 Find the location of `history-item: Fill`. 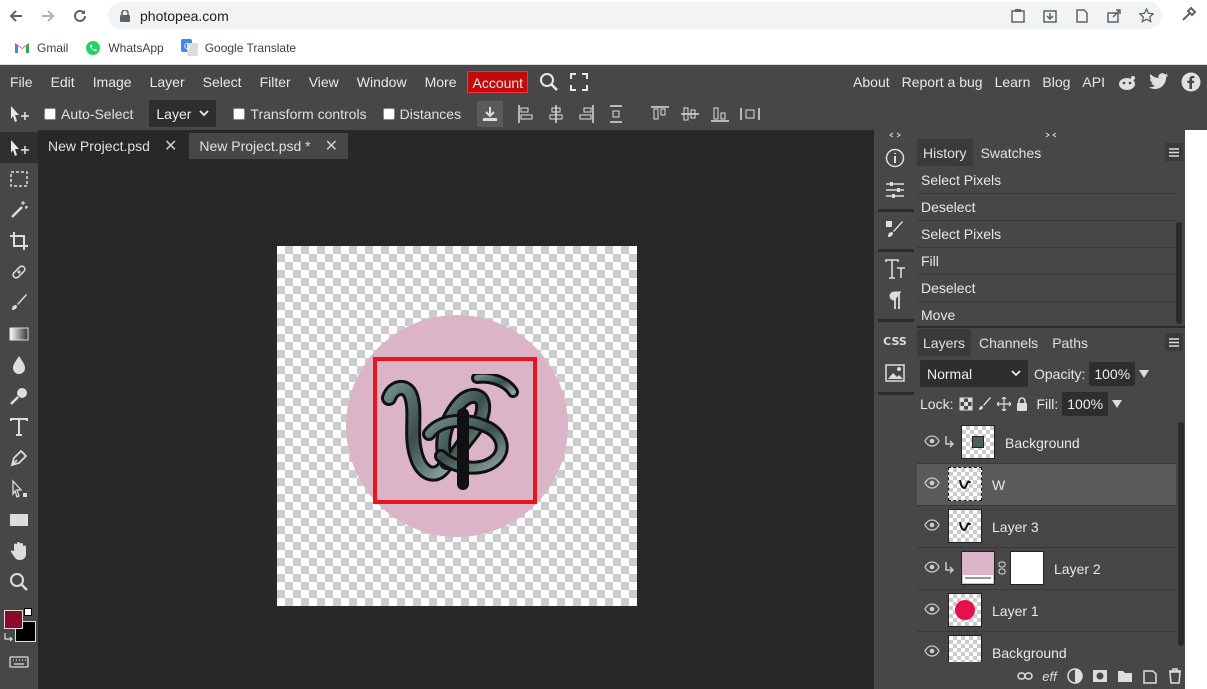

history-item: Fill is located at coordinates (1046, 261).